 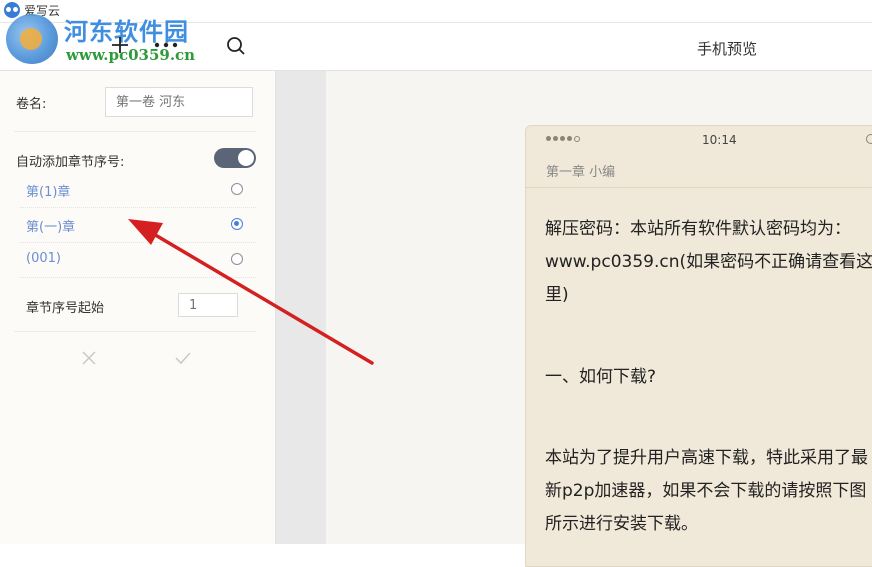 What do you see at coordinates (50, 225) in the screenshot?
I see `option-label-chinese: 第(一)章` at bounding box center [50, 225].